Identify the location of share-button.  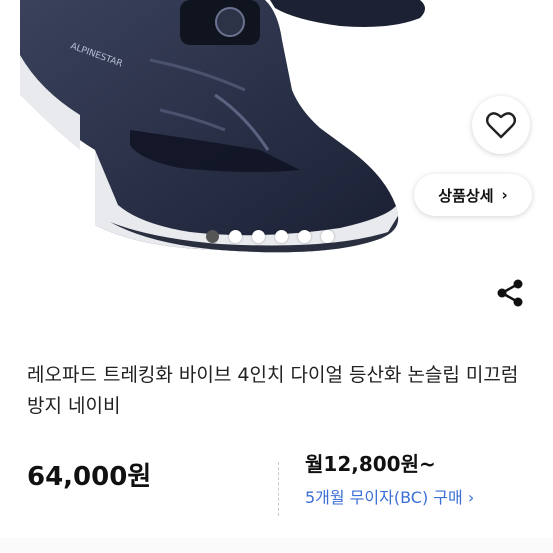
(510, 293).